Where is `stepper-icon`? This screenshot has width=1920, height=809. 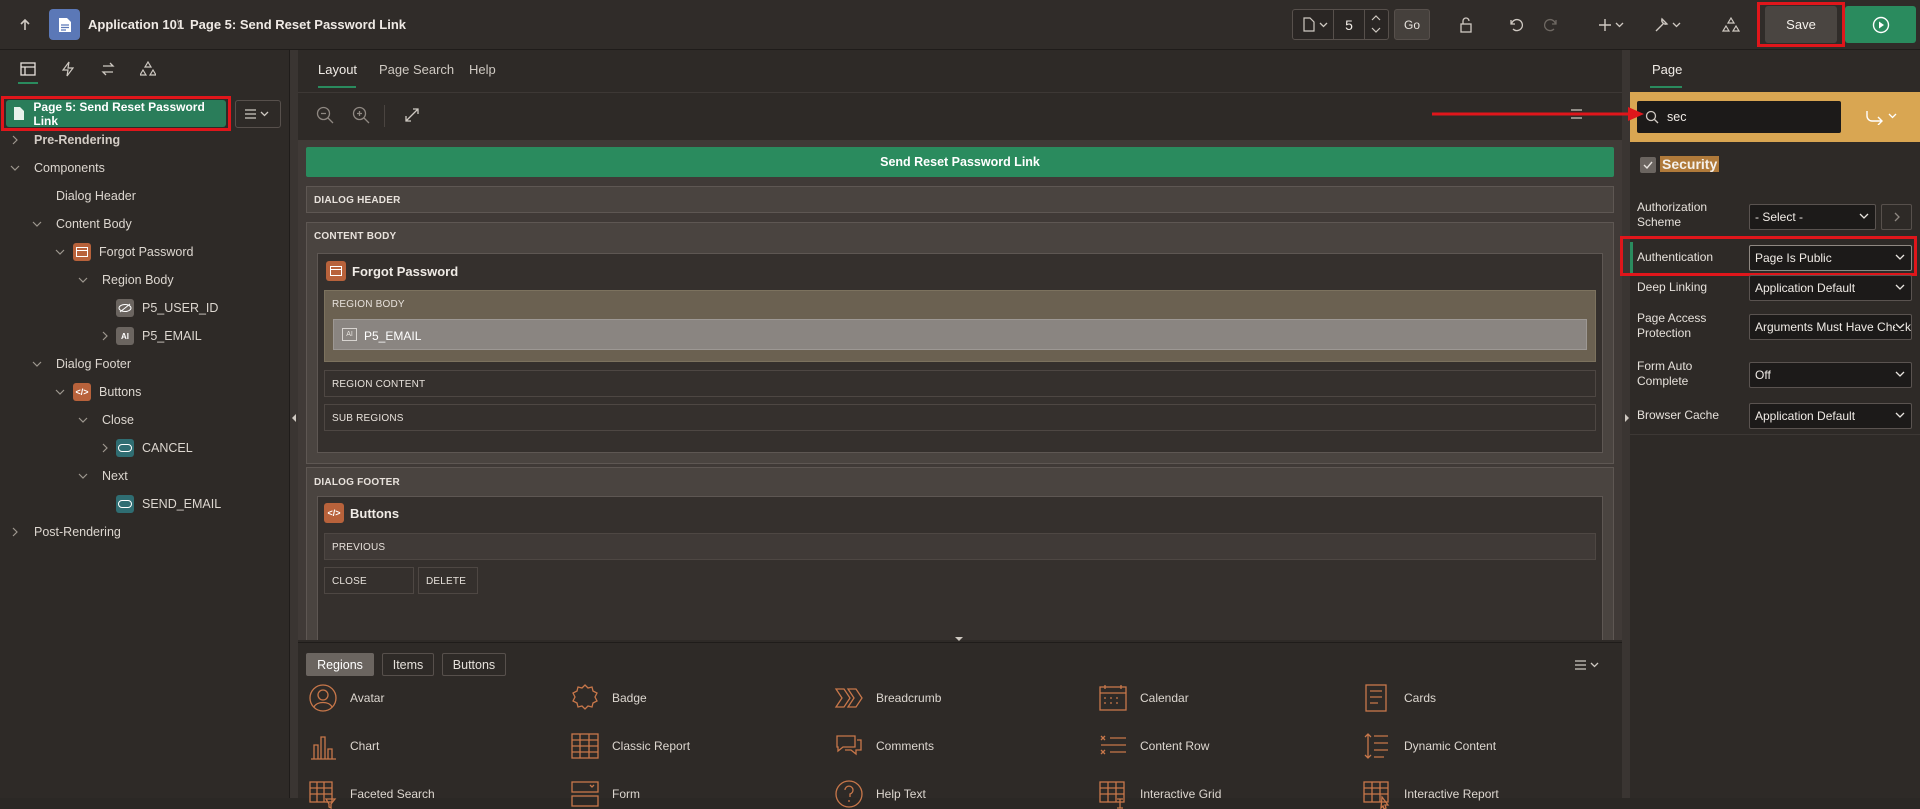 stepper-icon is located at coordinates (1376, 24).